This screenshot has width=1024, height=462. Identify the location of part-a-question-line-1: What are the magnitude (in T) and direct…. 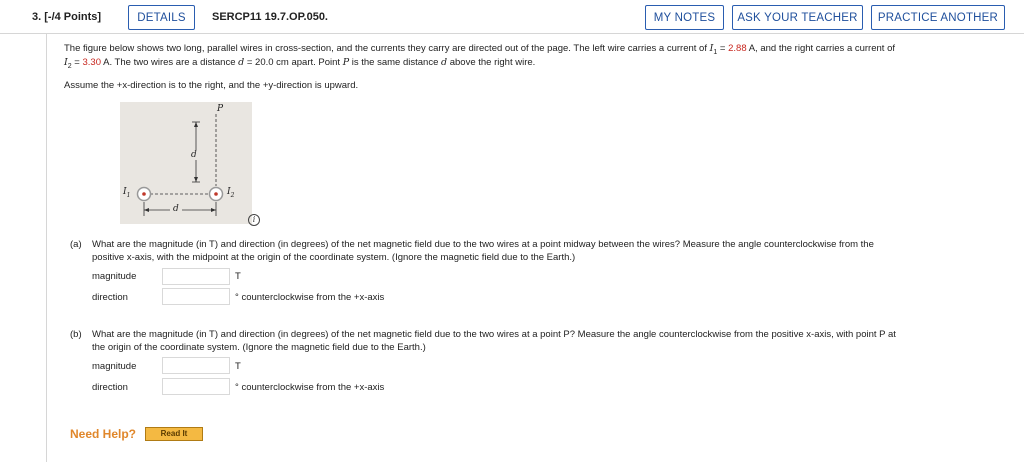
(483, 244).